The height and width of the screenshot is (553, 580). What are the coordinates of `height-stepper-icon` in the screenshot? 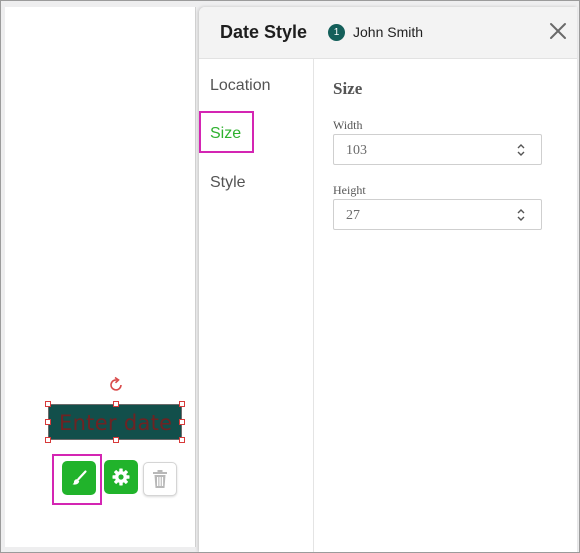 It's located at (521, 215).